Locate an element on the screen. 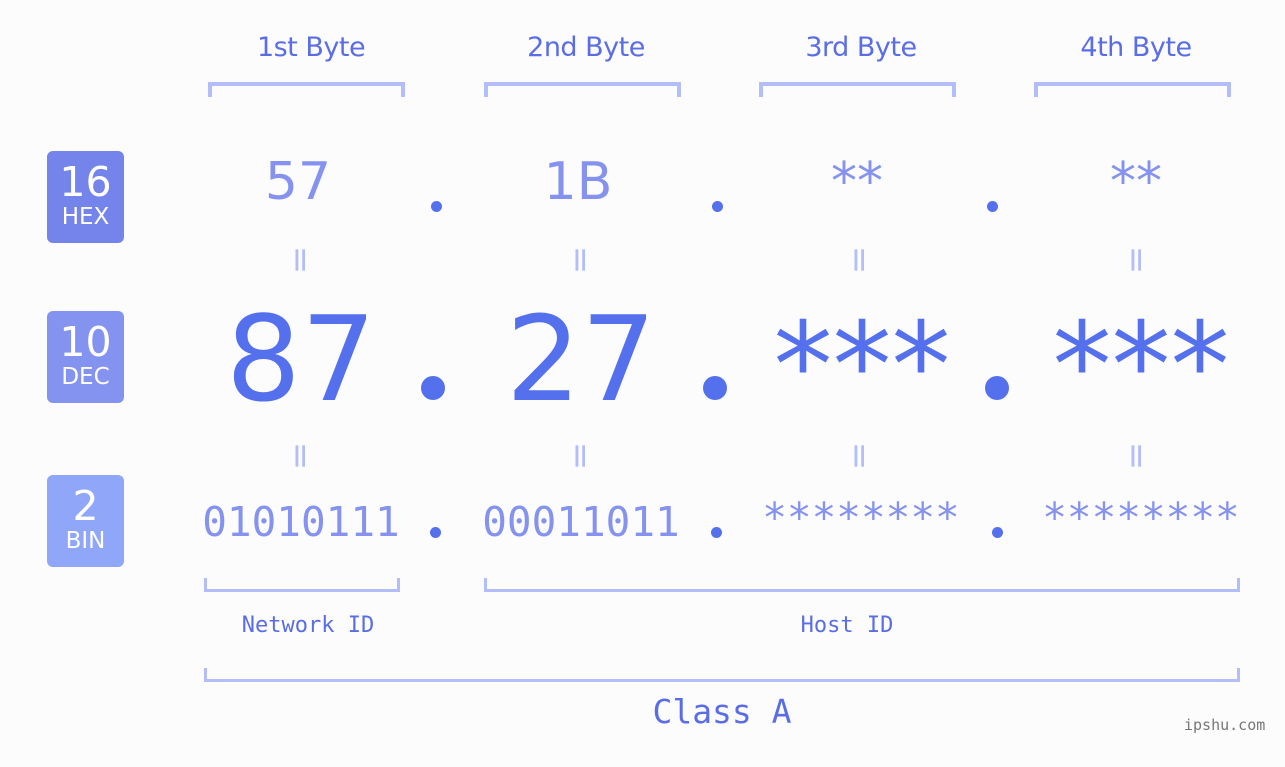 The image size is (1285, 767). host-id-bracket is located at coordinates (862, 585).